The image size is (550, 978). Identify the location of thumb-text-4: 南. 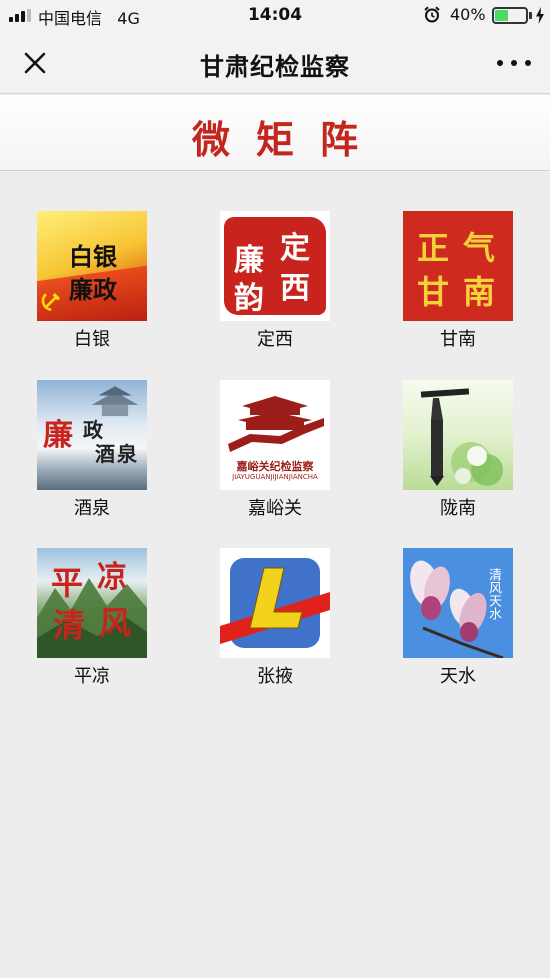
(479, 292).